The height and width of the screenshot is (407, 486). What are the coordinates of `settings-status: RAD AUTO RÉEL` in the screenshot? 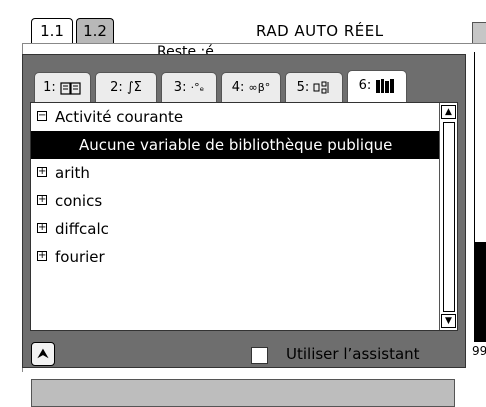 It's located at (320, 31).